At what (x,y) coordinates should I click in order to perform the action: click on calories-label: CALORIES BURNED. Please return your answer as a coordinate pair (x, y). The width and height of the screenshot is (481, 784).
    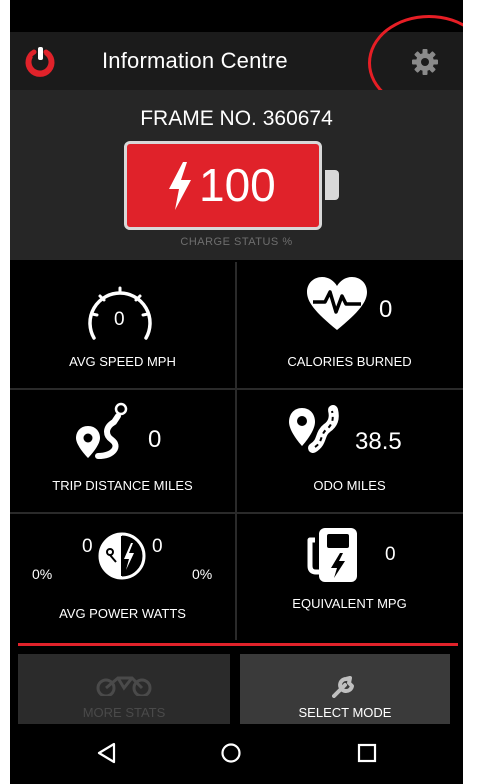
    Looking at the image, I should click on (349, 361).